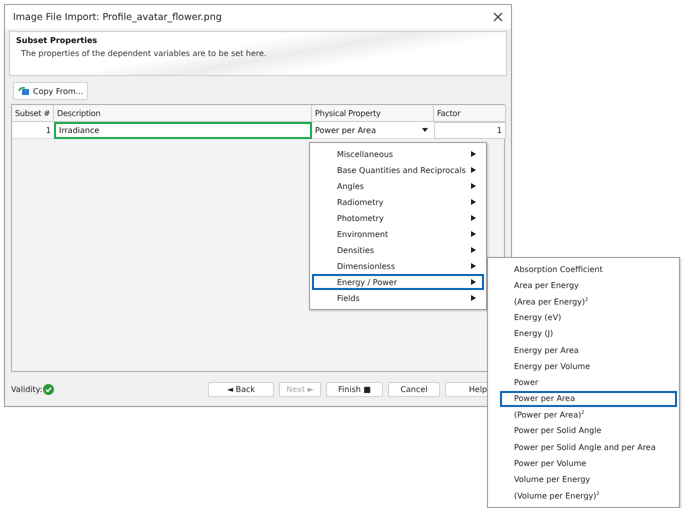 The image size is (683, 508). Describe the element at coordinates (583, 301) in the screenshot. I see `menu-item: (Area per Energy)$^{2}$` at that location.